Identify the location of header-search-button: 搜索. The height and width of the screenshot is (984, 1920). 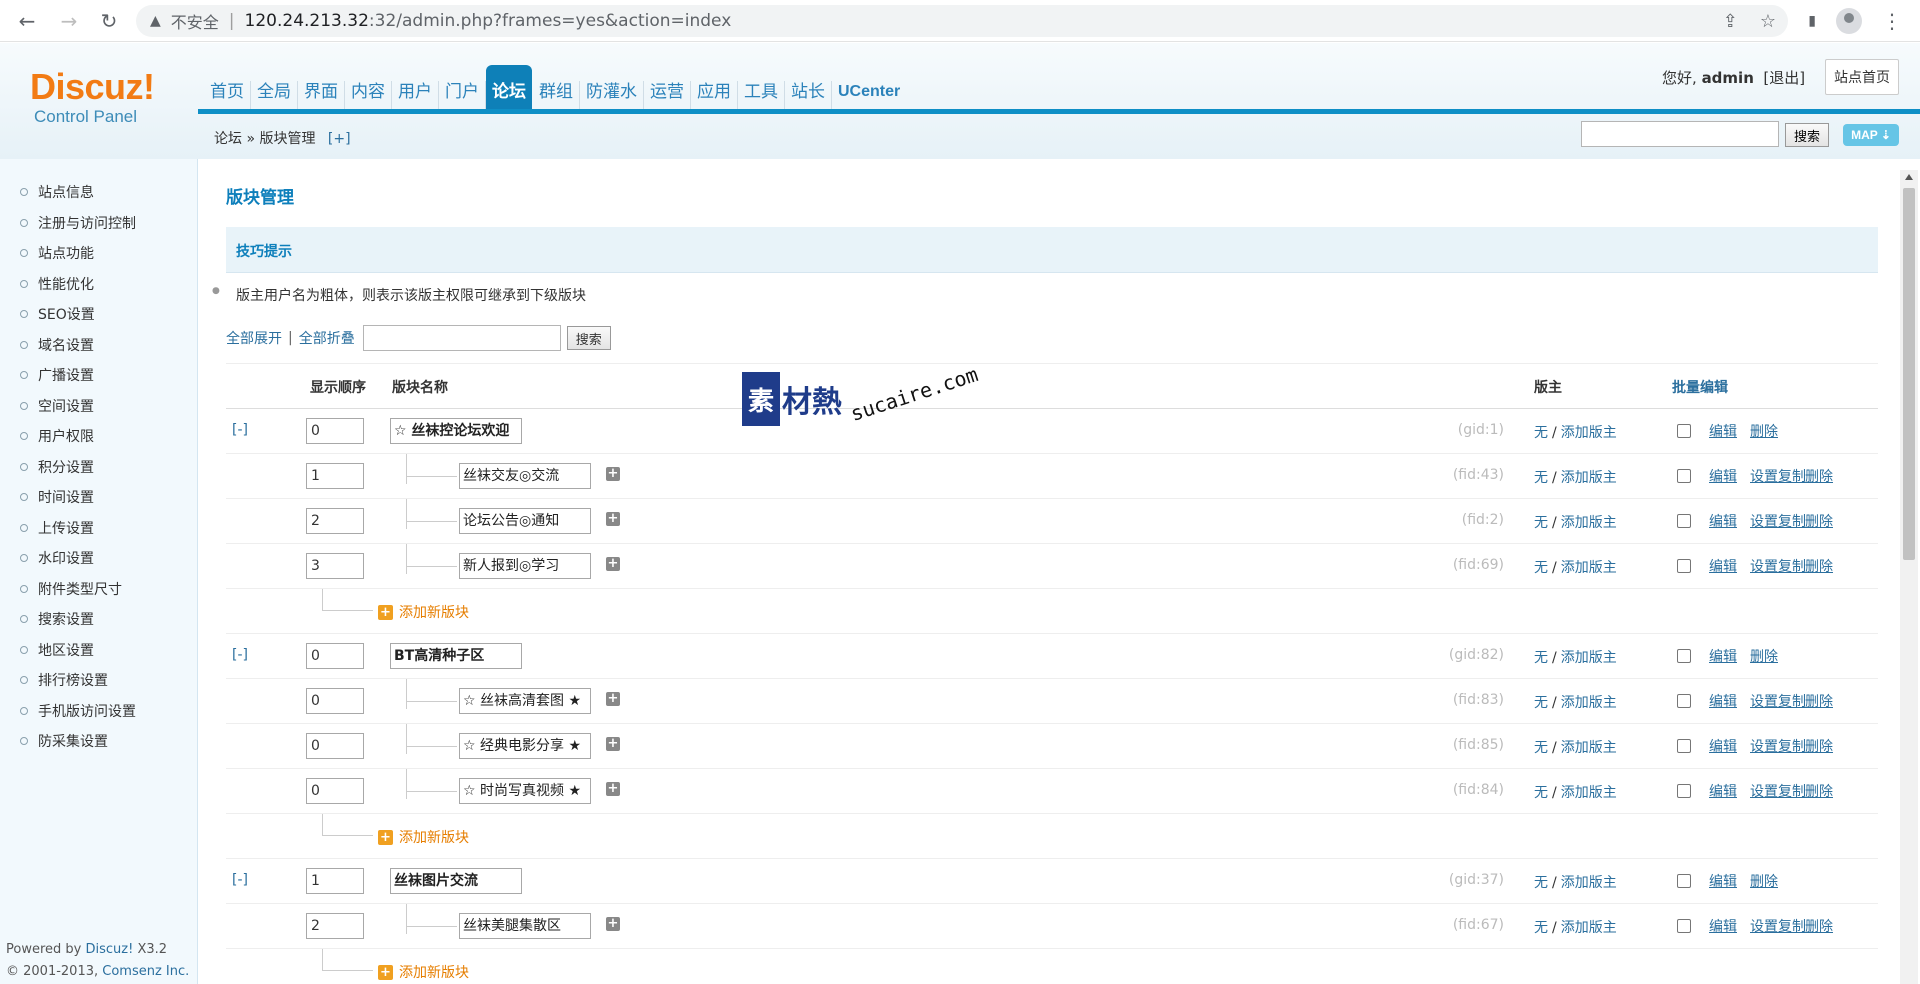
(1807, 135).